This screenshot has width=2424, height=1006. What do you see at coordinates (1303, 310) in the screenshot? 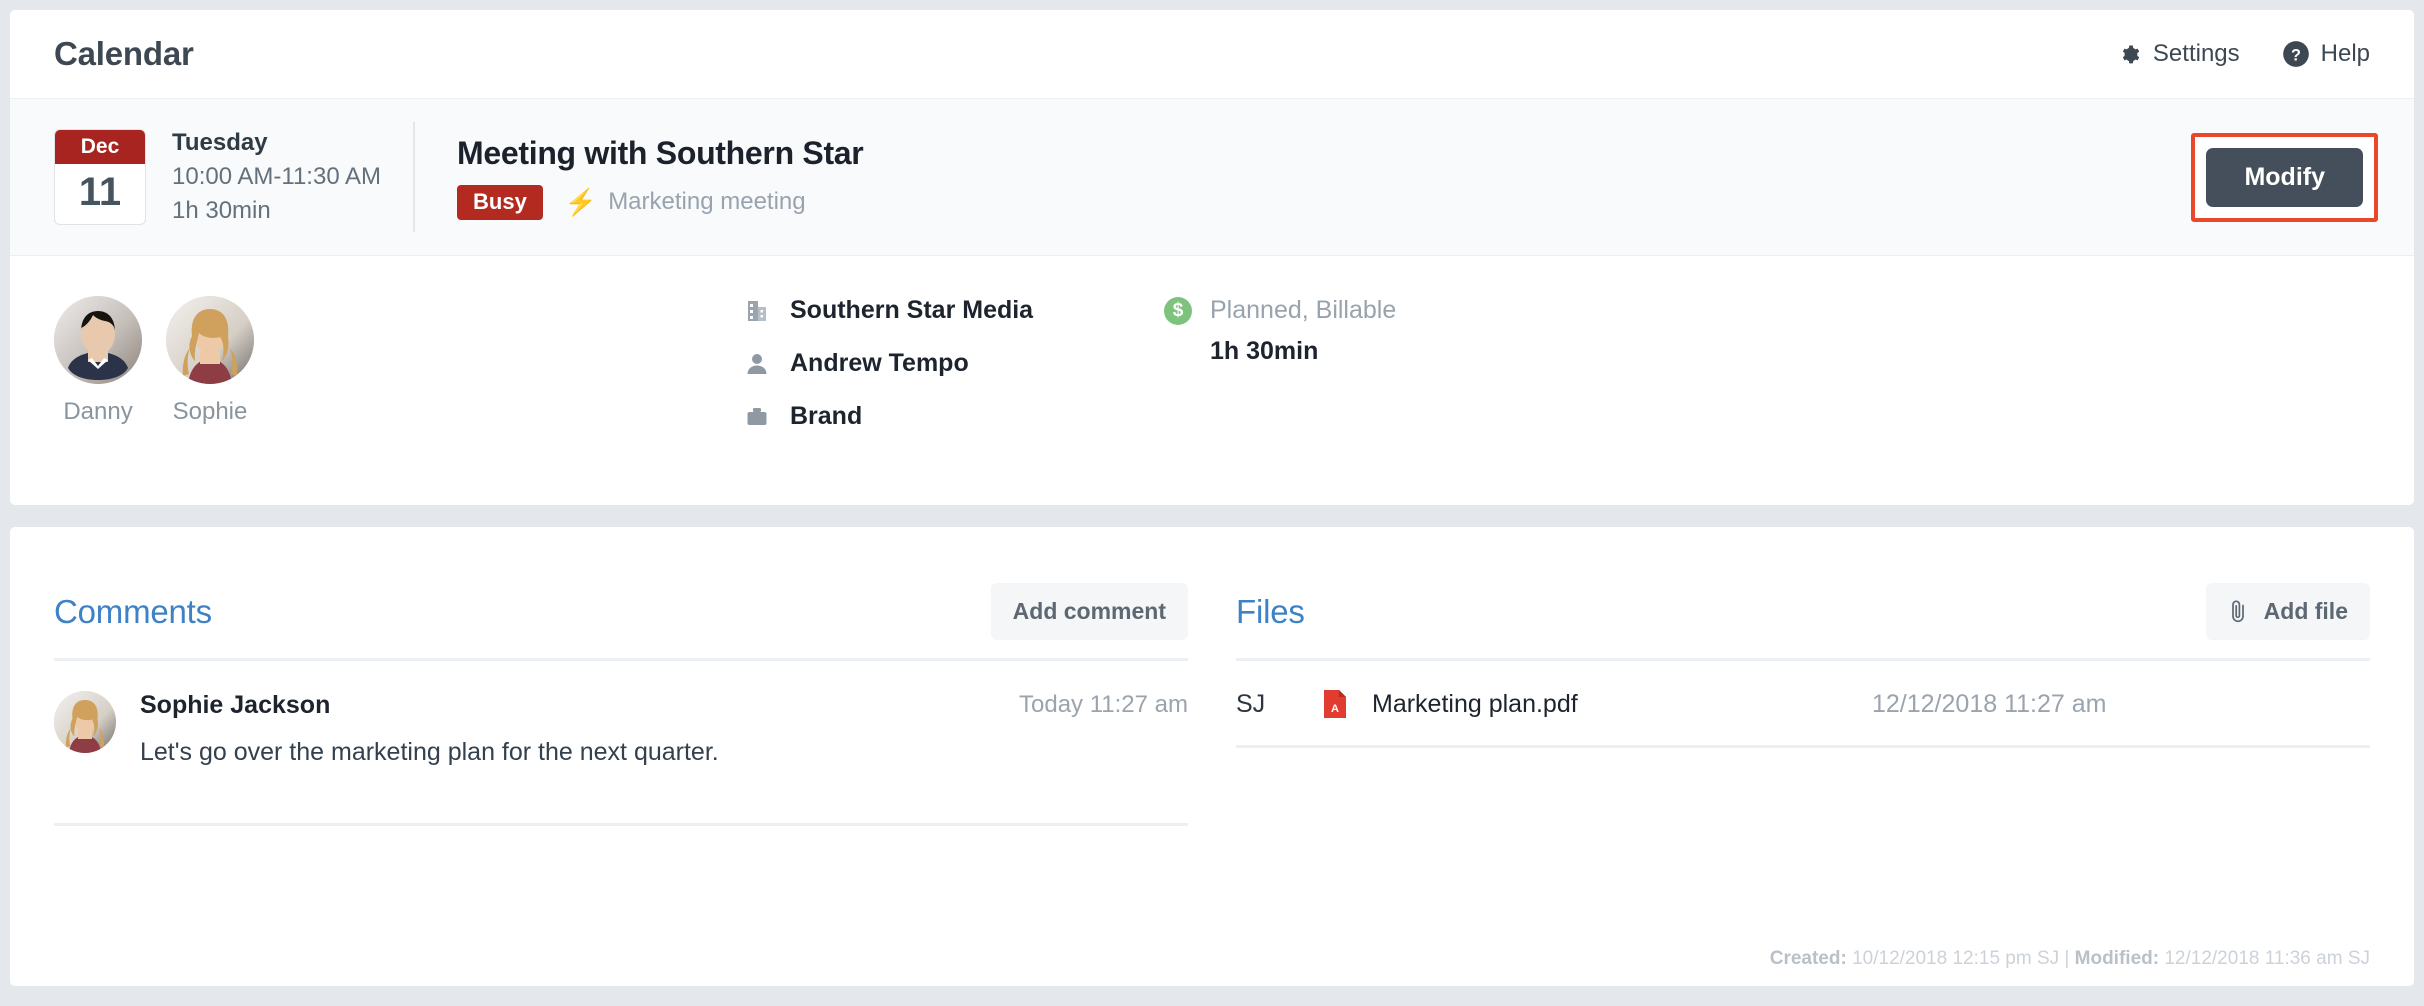
I see `billing-label: Planned, Billable` at bounding box center [1303, 310].